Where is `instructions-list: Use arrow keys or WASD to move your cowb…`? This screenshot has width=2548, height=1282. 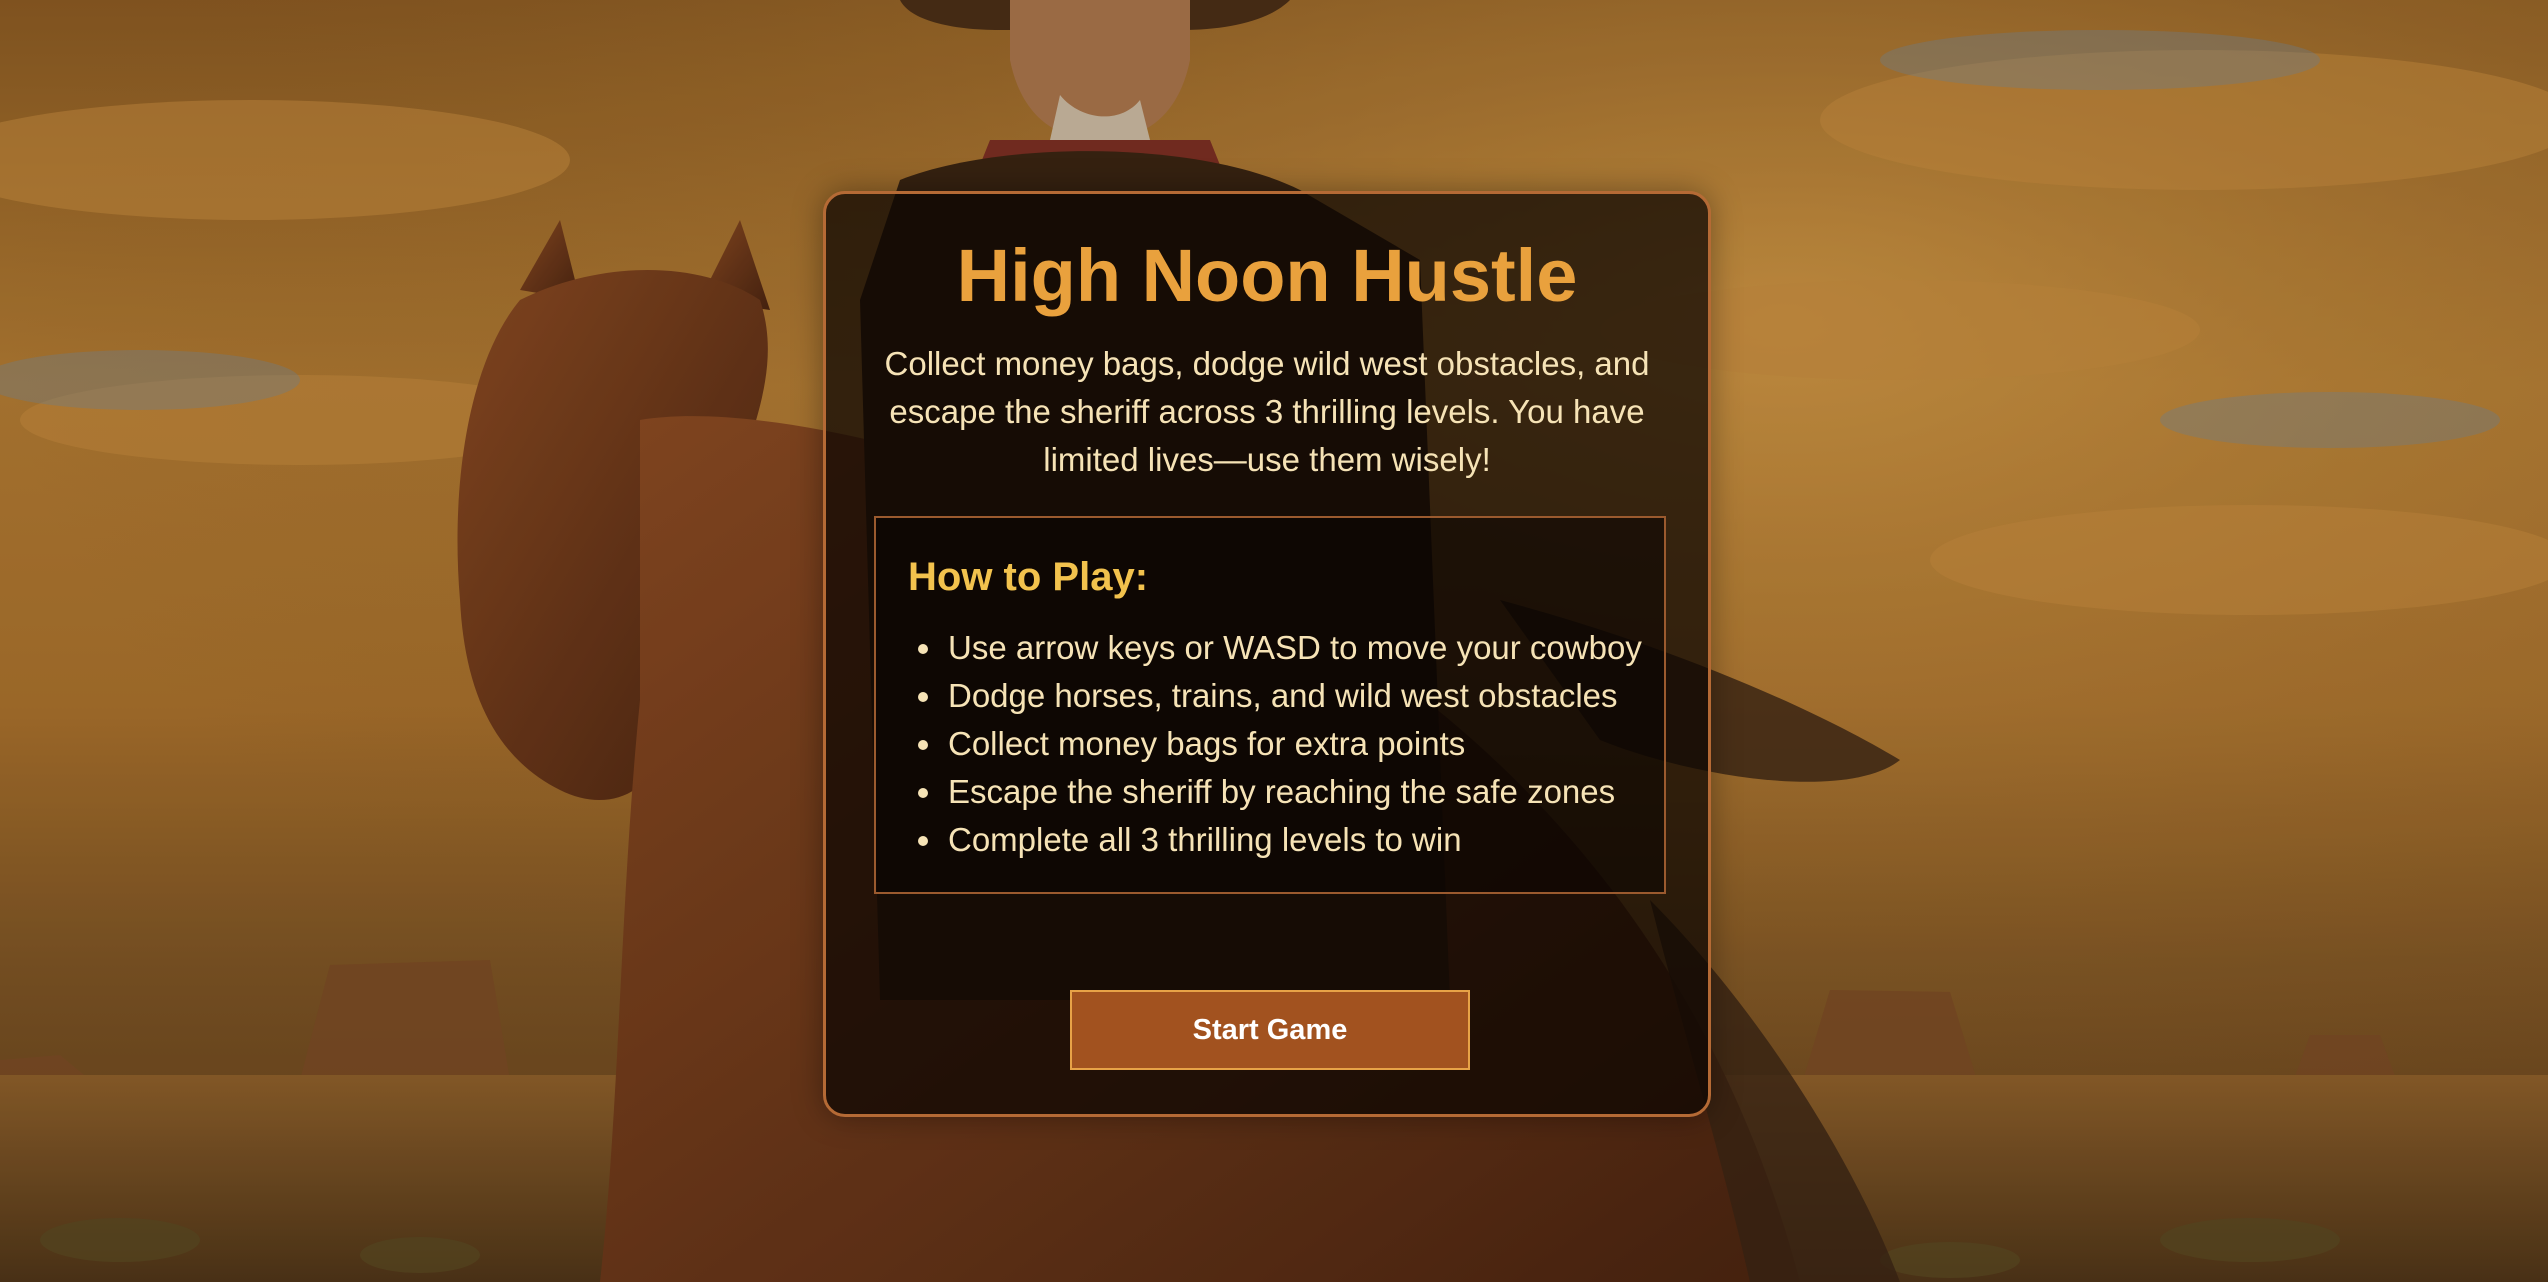 instructions-list: Use arrow keys or WASD to move your cowb… is located at coordinates (1278, 744).